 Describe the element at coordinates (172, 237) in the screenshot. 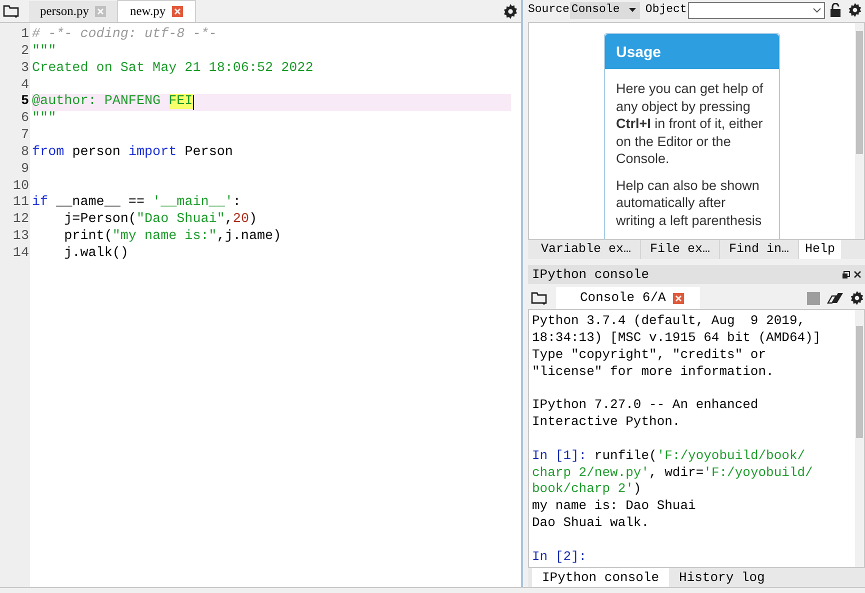

I see `code-line: print("my name is:",j.name)` at that location.